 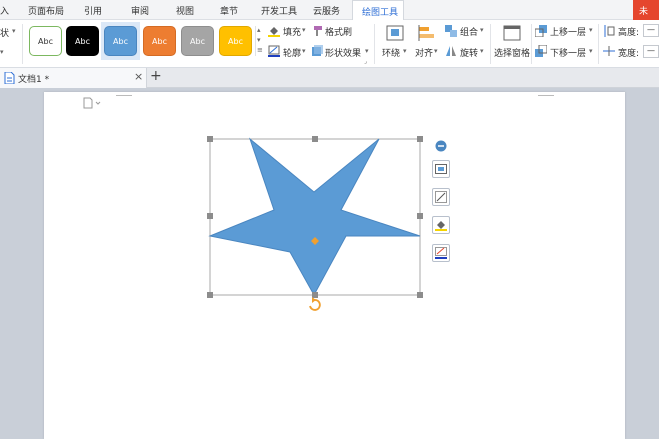 I want to click on menu-drawing-tools-label: 绘图工具, so click(x=380, y=13).